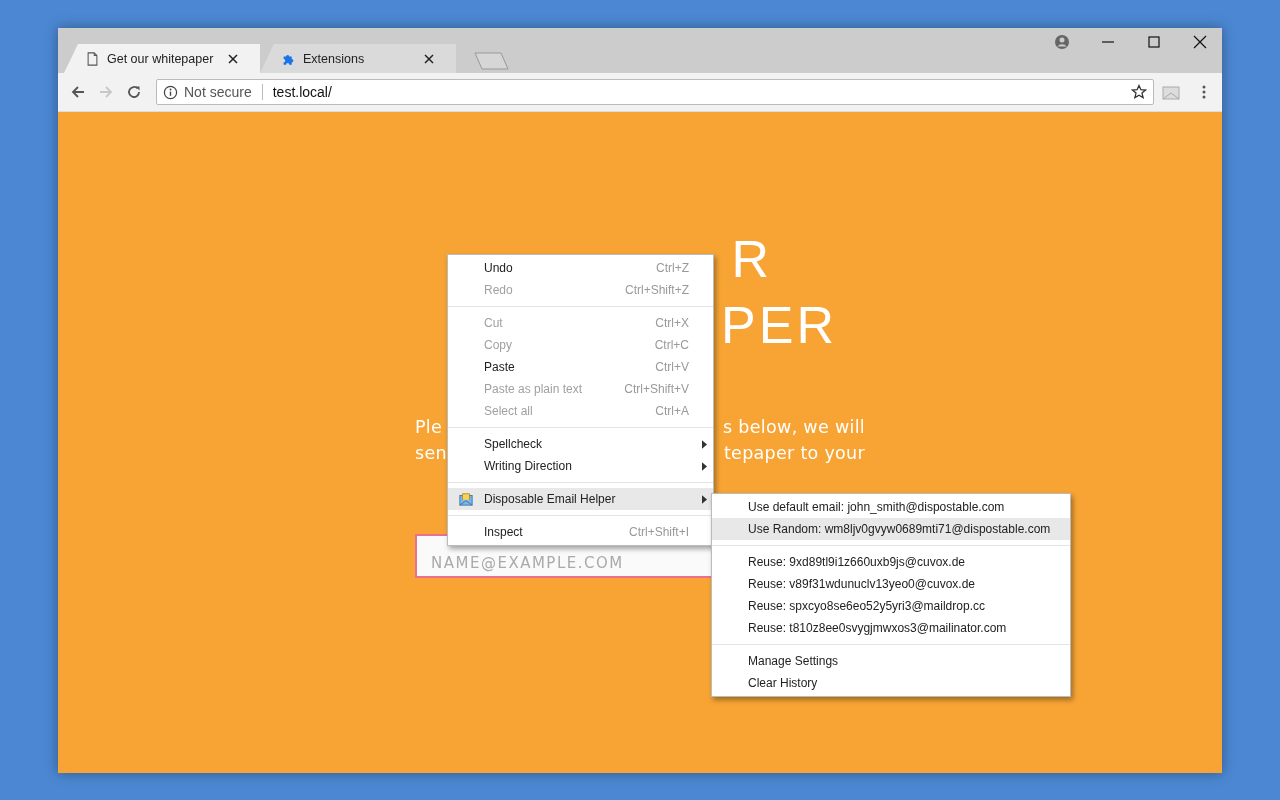 Image resolution: width=1280 pixels, height=800 pixels. What do you see at coordinates (891, 606) in the screenshot?
I see `menu-item: Reuse: spxcyo8se6eo52y5yri3@maildrop.cc` at bounding box center [891, 606].